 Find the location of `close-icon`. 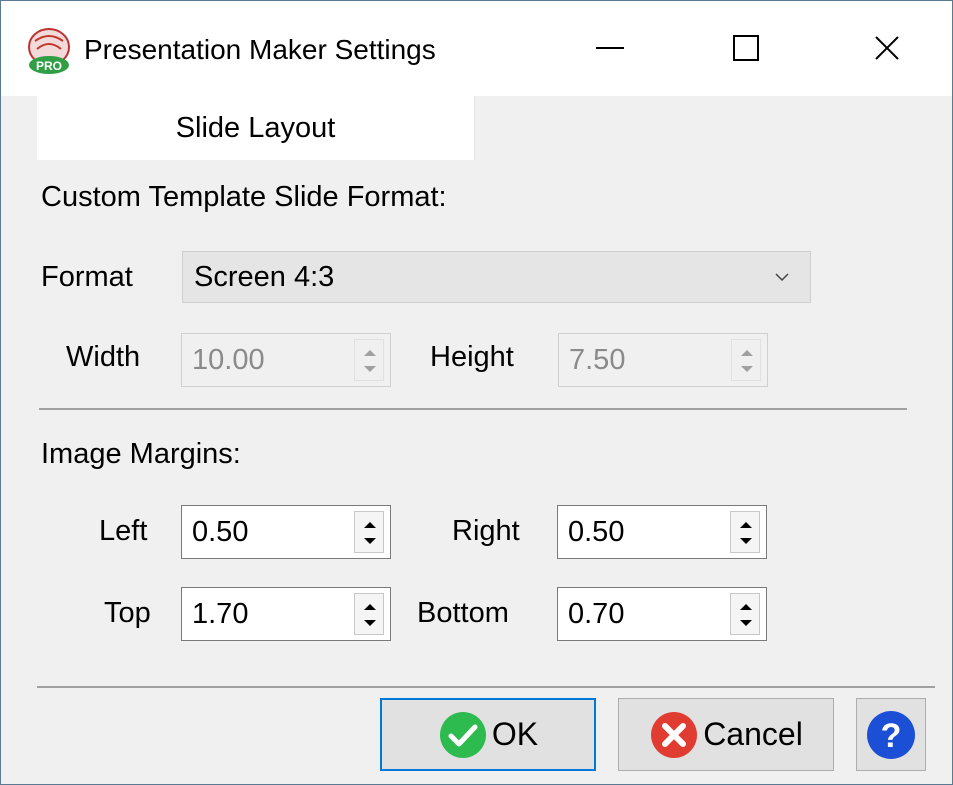

close-icon is located at coordinates (887, 48).